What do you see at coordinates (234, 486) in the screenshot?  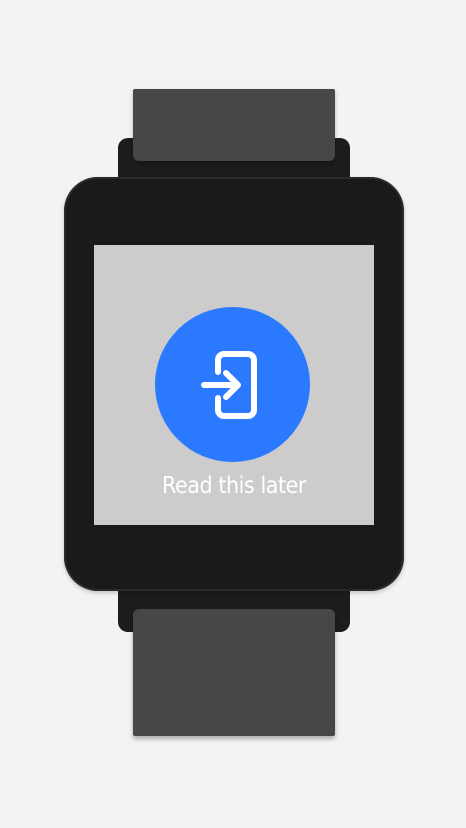 I see `read-later-label: Read this later` at bounding box center [234, 486].